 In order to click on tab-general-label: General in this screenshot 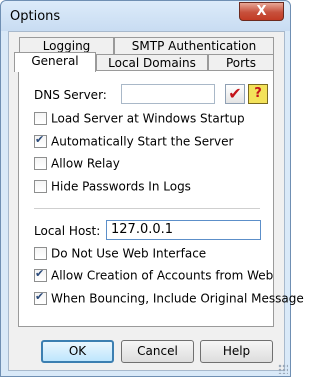, I will do `click(55, 61)`.